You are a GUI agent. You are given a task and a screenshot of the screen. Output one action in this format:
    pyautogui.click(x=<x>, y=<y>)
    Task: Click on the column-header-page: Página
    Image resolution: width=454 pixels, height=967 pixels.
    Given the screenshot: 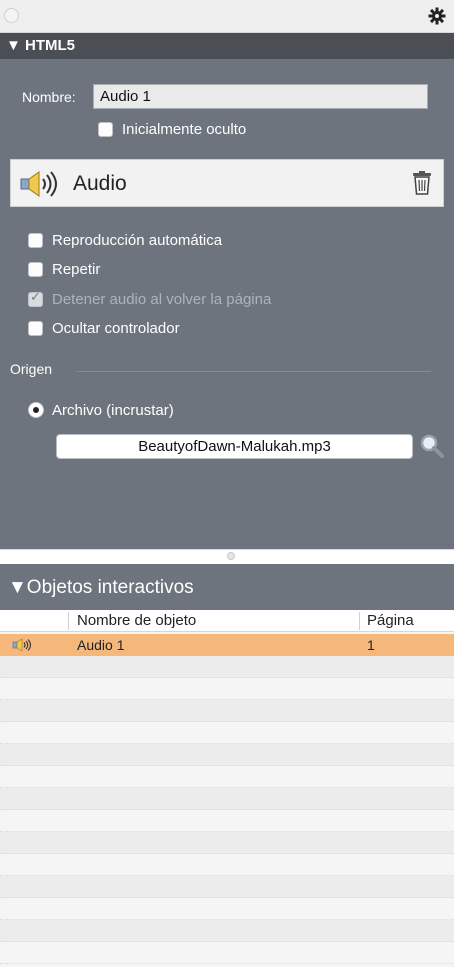 What is the action you would take?
    pyautogui.click(x=390, y=620)
    